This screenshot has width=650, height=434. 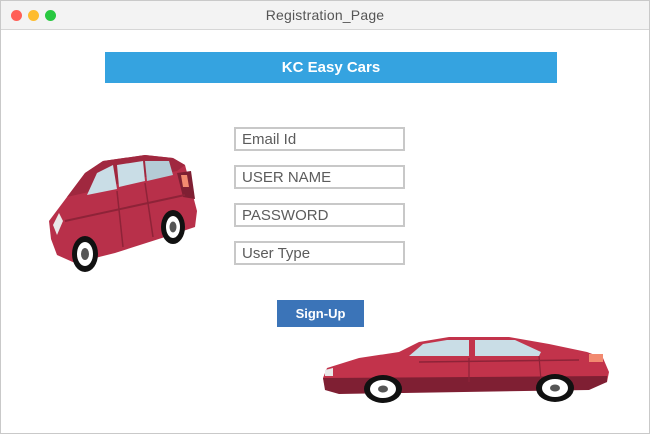 I want to click on car-icon, so click(x=123, y=213).